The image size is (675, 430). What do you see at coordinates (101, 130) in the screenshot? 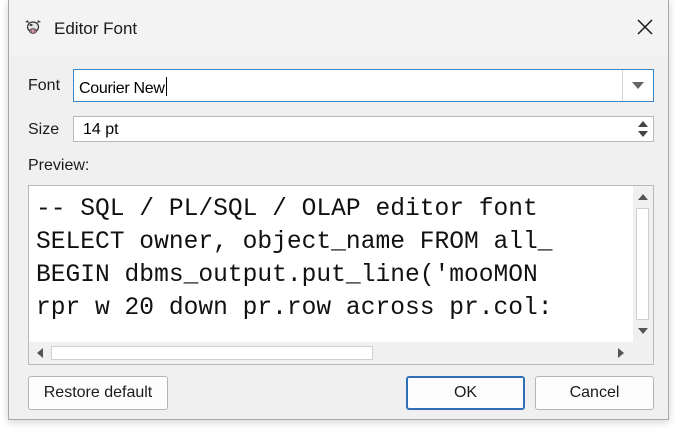
I see `size-value: 14 pt` at bounding box center [101, 130].